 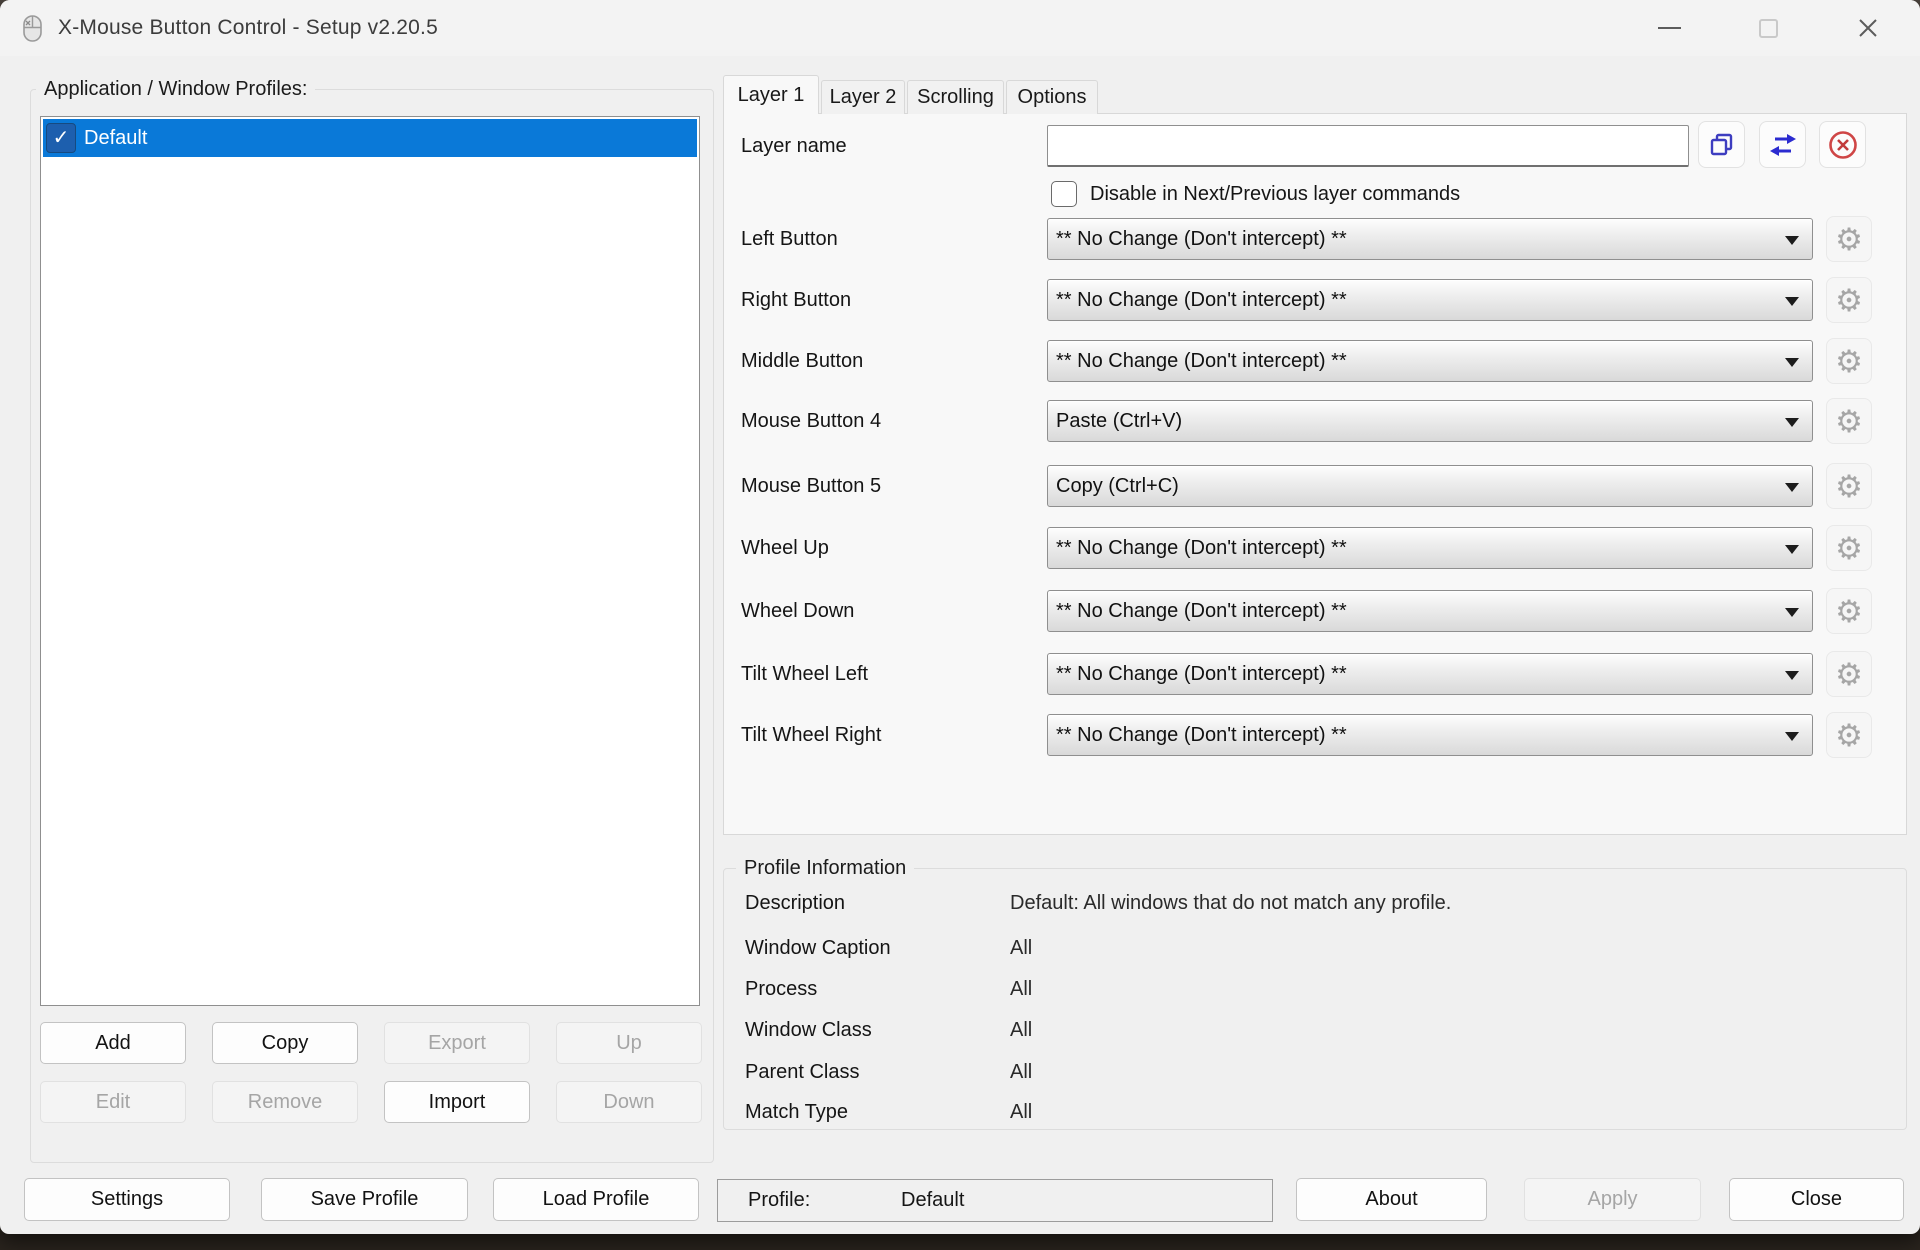 I want to click on button-label: Save Profile, so click(x=364, y=1199).